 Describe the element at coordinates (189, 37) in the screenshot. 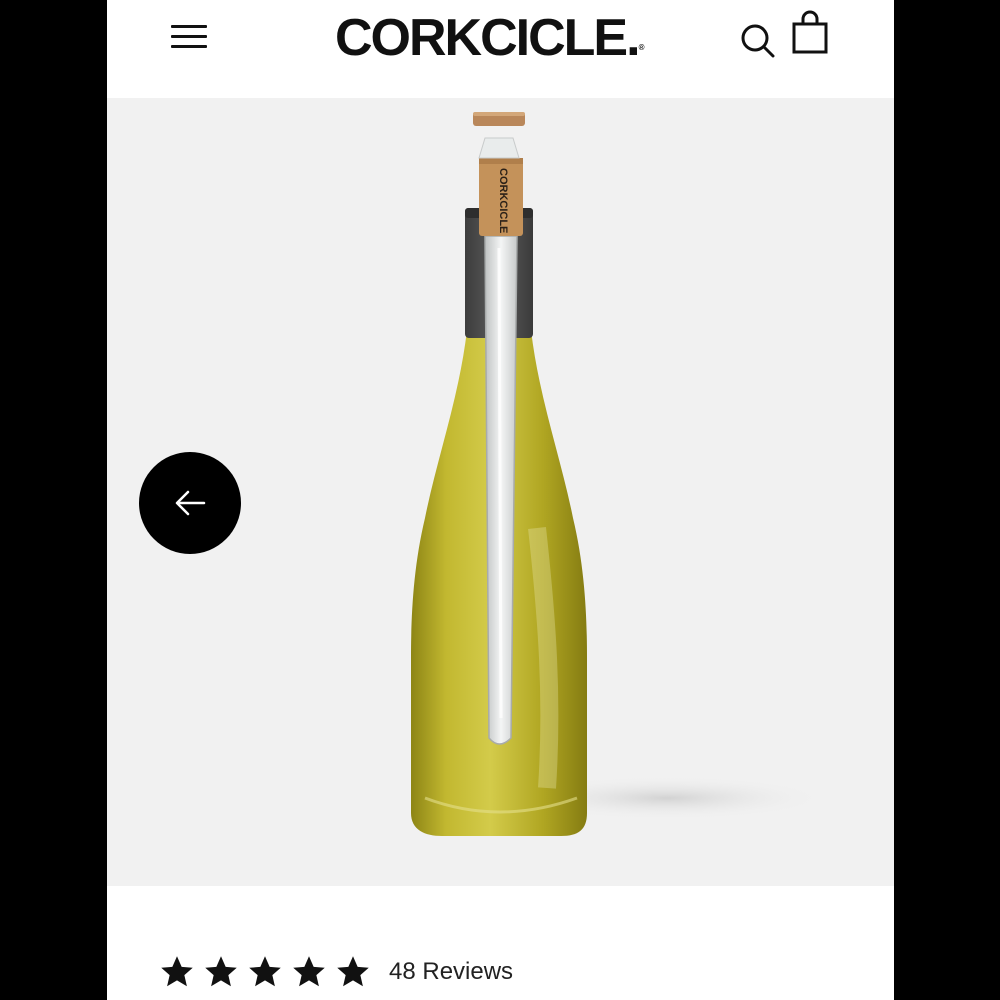

I see `hamburger-menu-icon` at that location.